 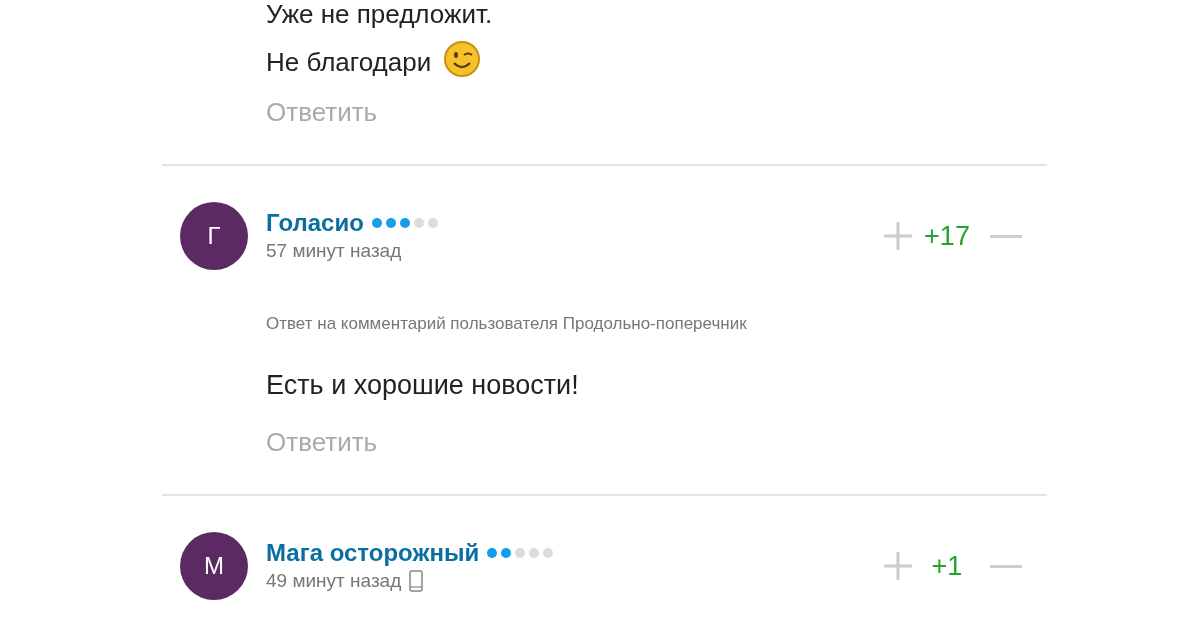 What do you see at coordinates (947, 236) in the screenshot?
I see `vote-score: +17` at bounding box center [947, 236].